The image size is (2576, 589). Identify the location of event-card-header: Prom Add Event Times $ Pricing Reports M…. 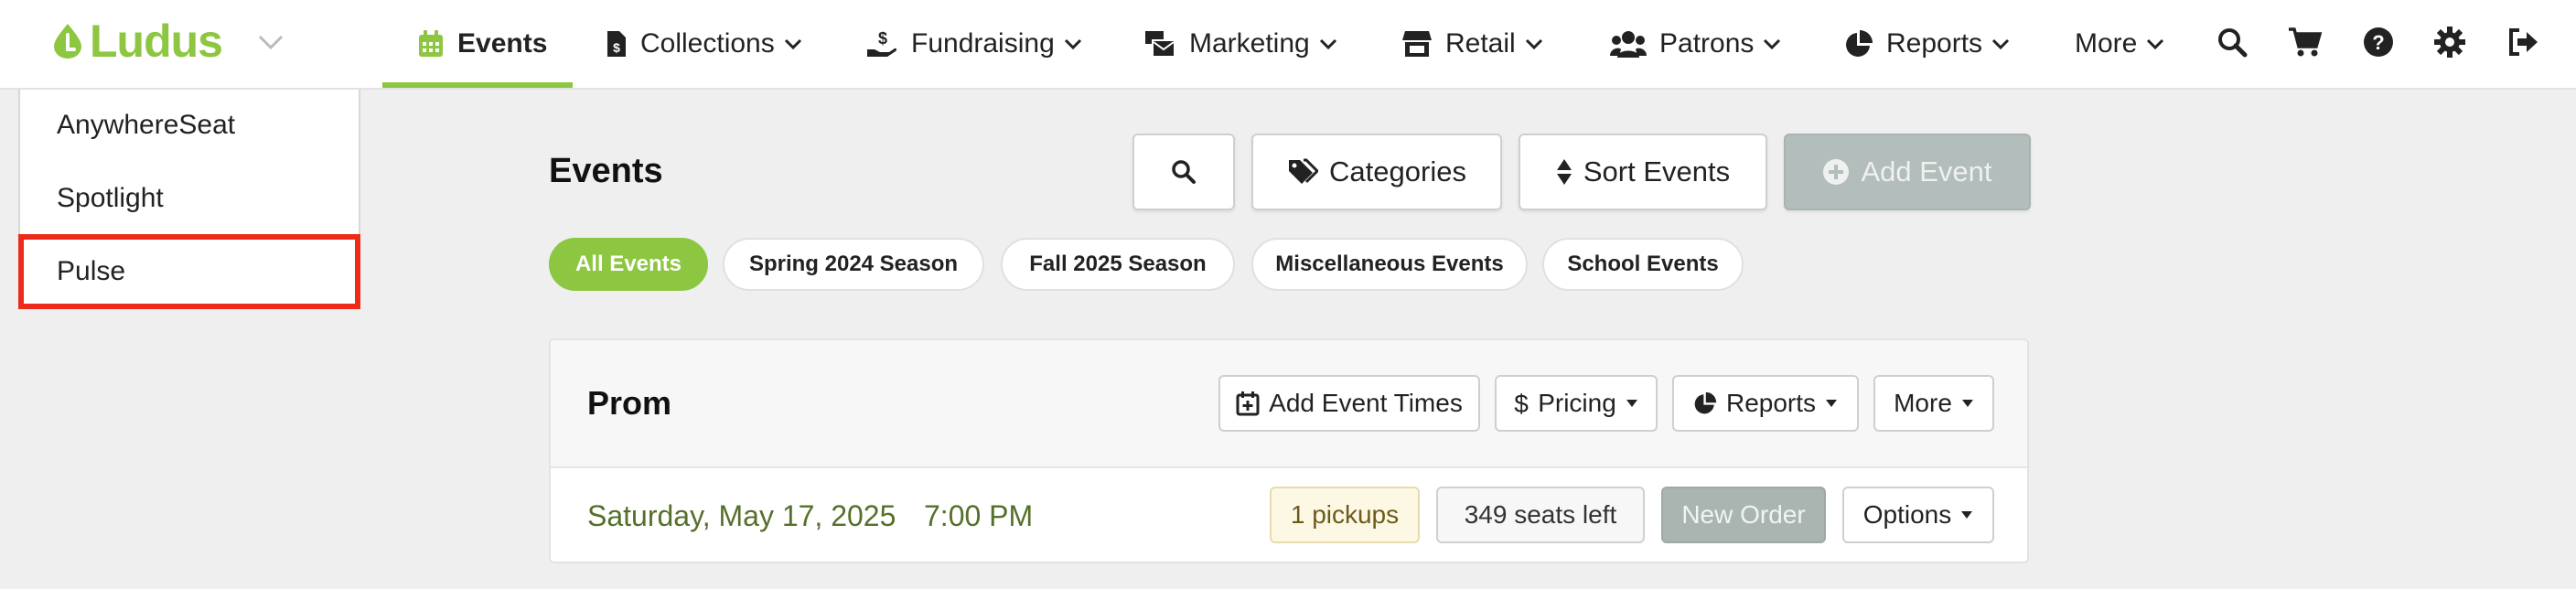
(1289, 404).